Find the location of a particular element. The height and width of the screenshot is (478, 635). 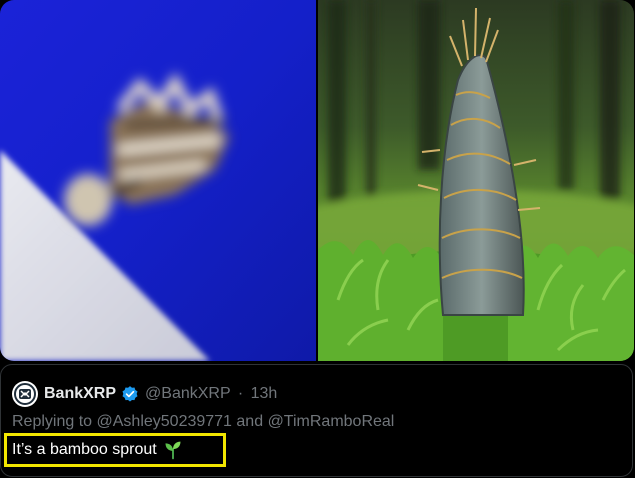

reply-prefix: Replying to is located at coordinates (52, 421).